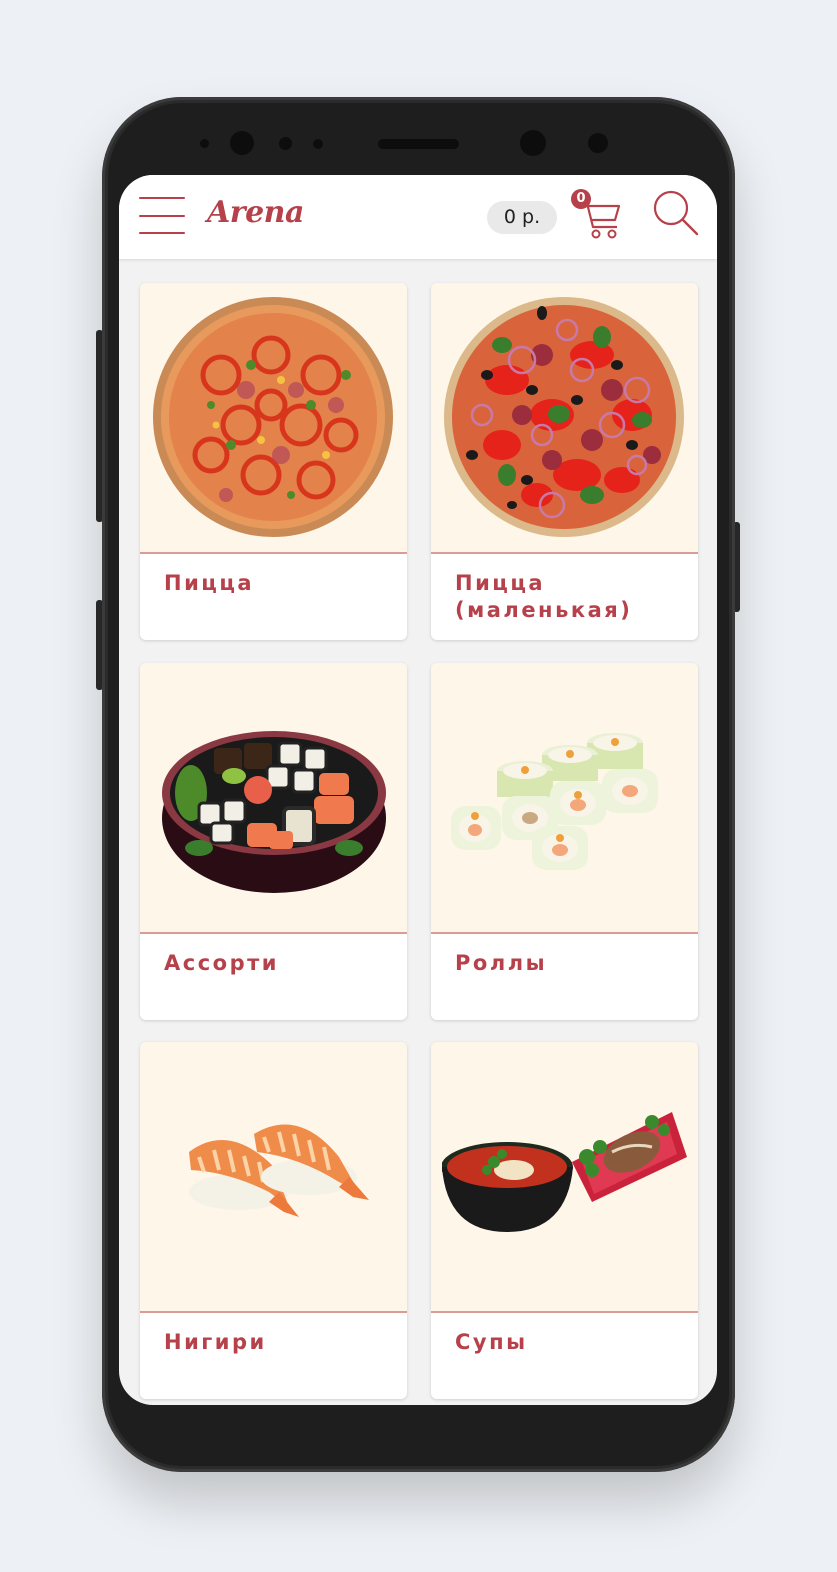 The image size is (837, 1572). I want to click on cart-count-badge: 0, so click(581, 199).